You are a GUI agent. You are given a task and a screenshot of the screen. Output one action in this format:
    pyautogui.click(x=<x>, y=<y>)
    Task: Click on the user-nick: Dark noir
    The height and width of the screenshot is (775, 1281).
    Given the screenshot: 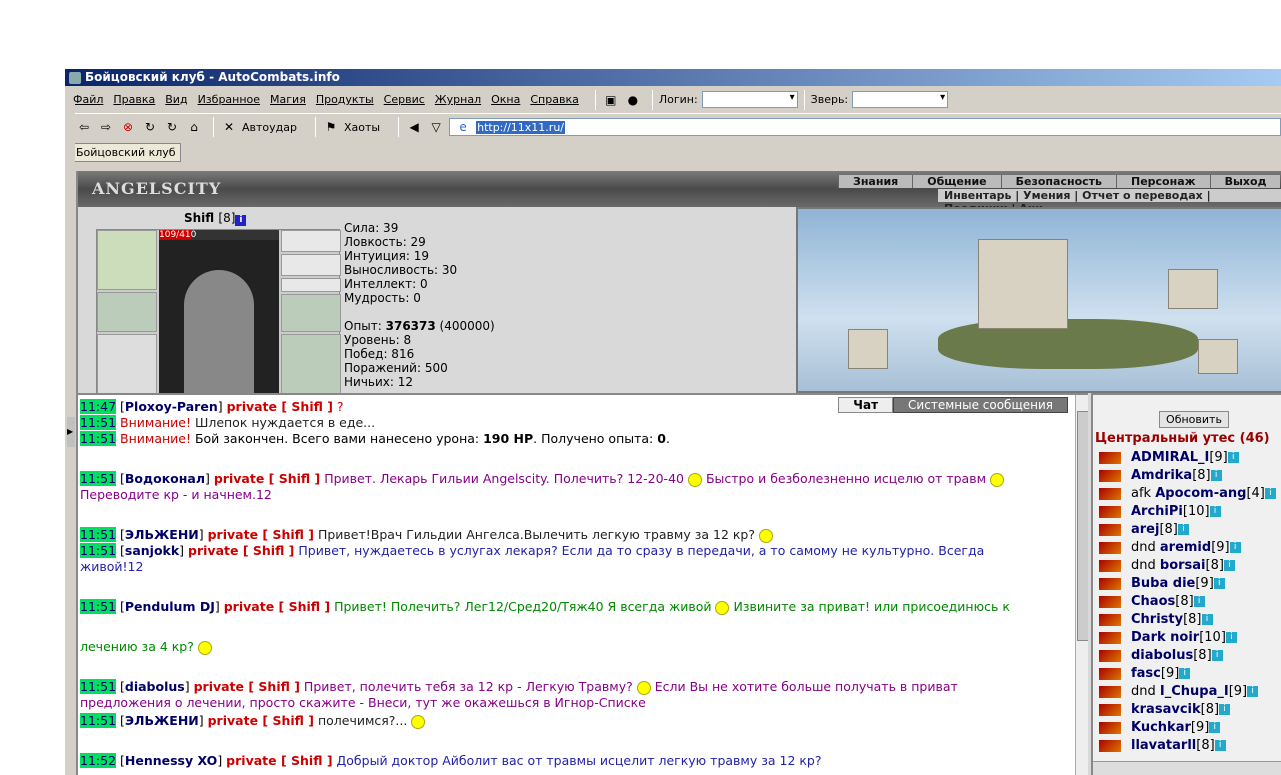 What is the action you would take?
    pyautogui.click(x=1165, y=637)
    